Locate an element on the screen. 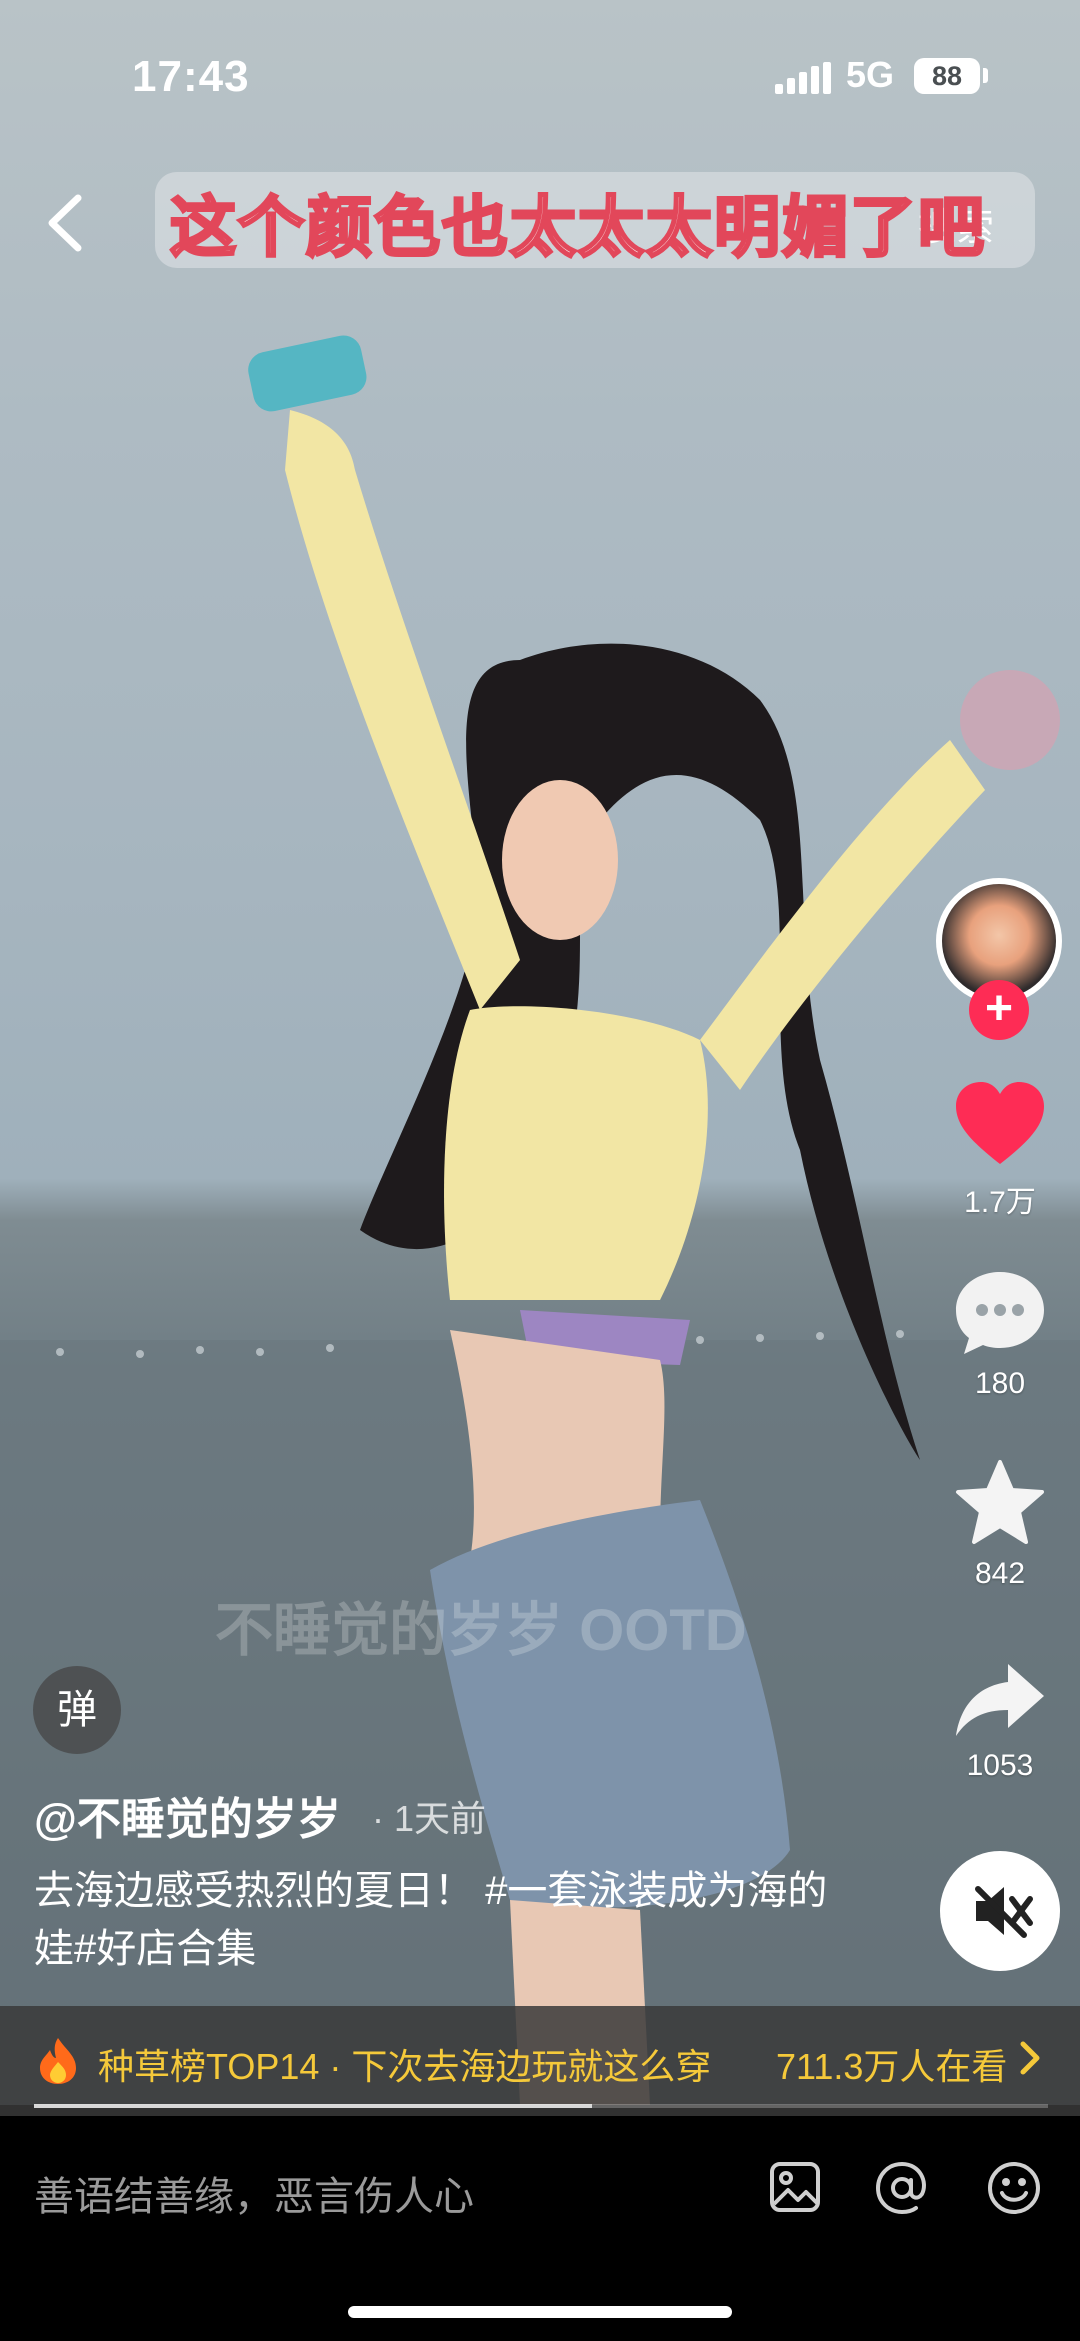 This screenshot has height=2341, width=1080. comment-button: 180 is located at coordinates (1000, 1334).